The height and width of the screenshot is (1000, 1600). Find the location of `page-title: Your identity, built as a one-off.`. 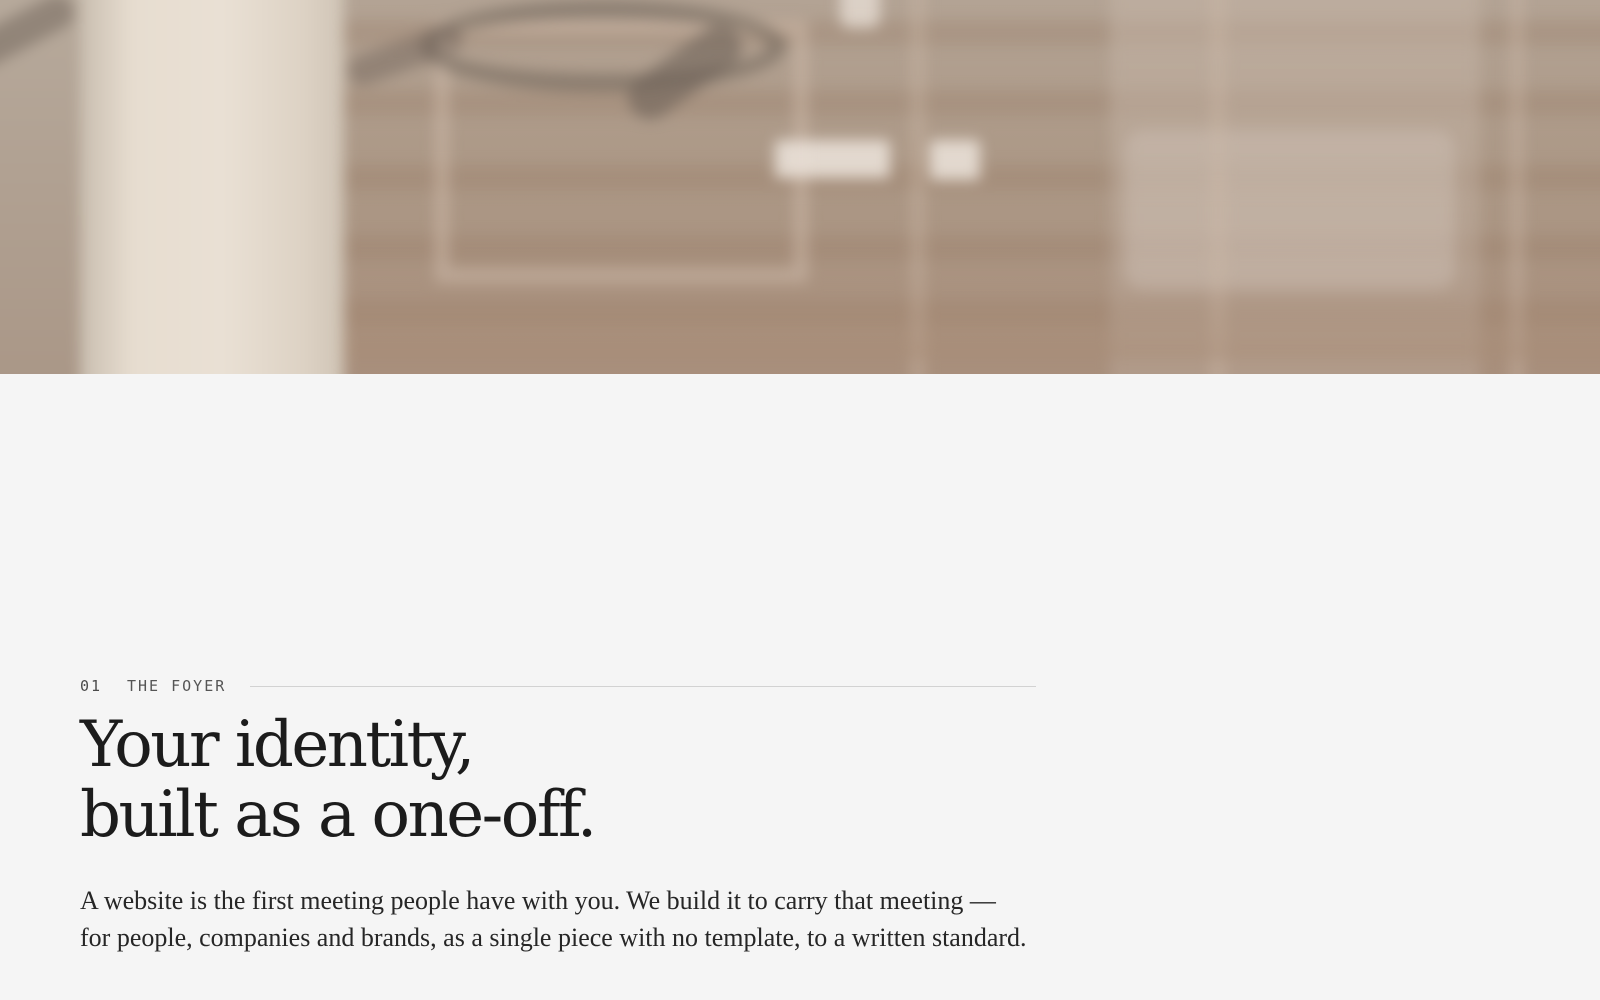

page-title: Your identity, built as a one-off. is located at coordinates (560, 780).